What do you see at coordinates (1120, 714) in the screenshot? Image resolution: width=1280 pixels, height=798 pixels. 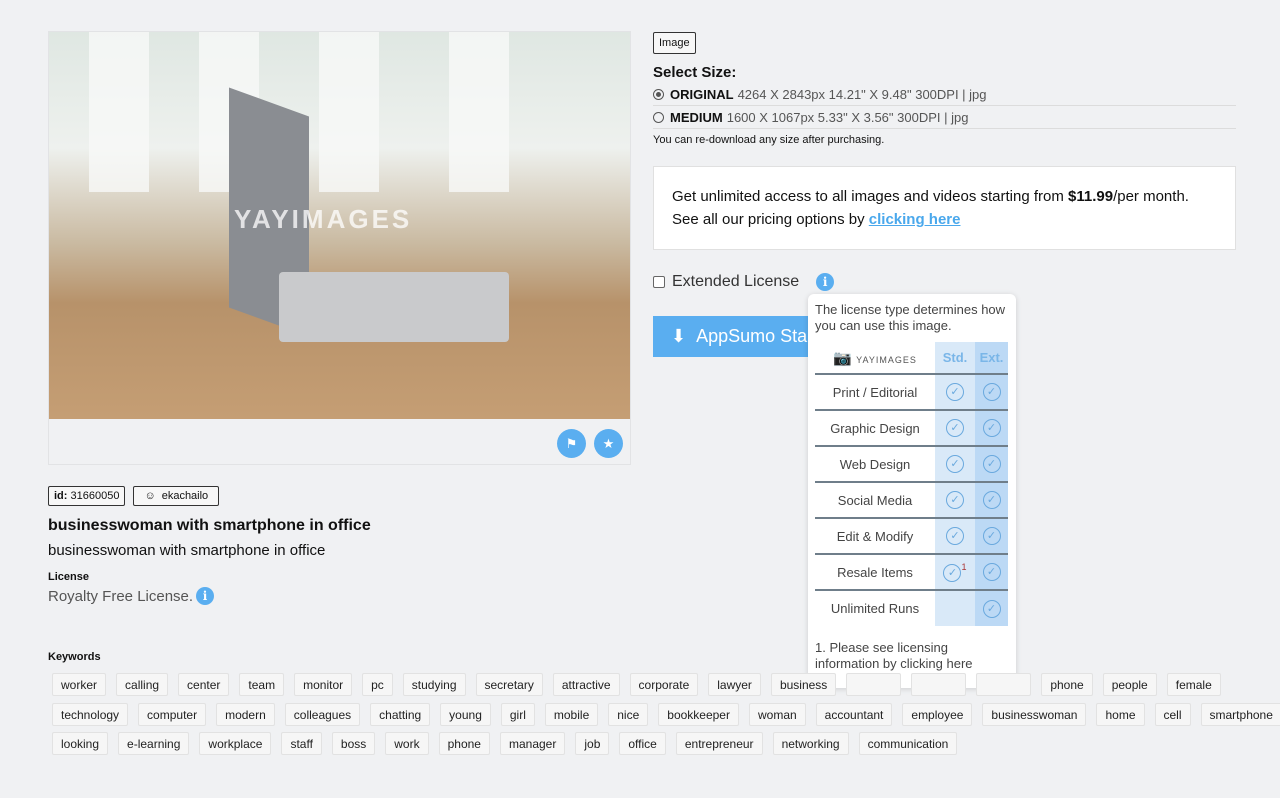 I see `keyword-tag: home` at bounding box center [1120, 714].